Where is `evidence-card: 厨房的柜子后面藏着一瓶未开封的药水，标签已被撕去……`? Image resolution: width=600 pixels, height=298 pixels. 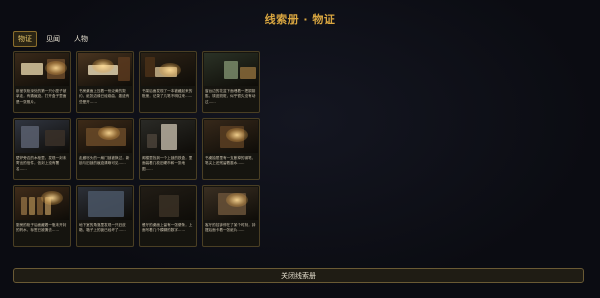
evidence-card: 厨房的柜子后面藏着一瓶未开封的药水，标签已被撕去…… is located at coordinates (42, 216).